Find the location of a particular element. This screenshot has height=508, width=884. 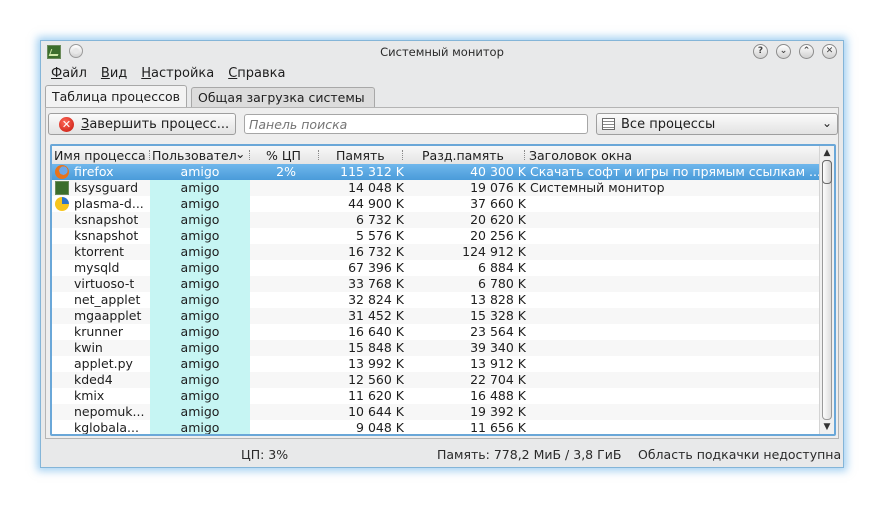

table-row: kglobala... amigo 9 048 K 11 656 K is located at coordinates (436, 427).